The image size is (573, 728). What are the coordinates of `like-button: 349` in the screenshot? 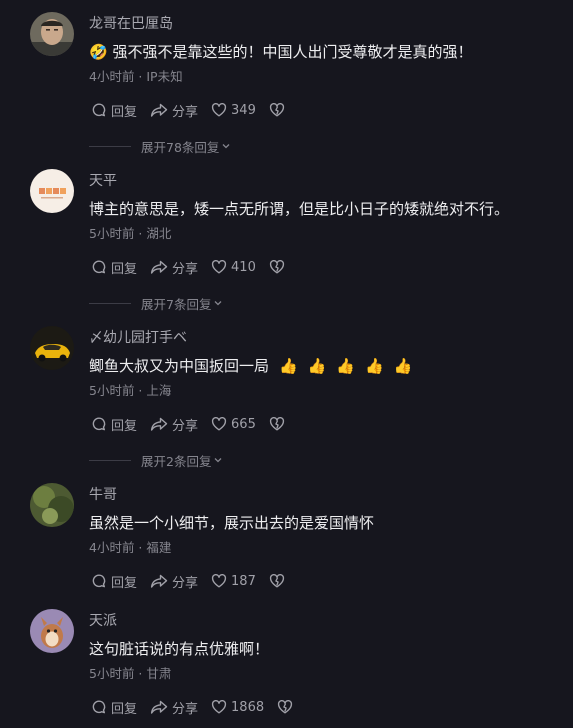 It's located at (233, 110).